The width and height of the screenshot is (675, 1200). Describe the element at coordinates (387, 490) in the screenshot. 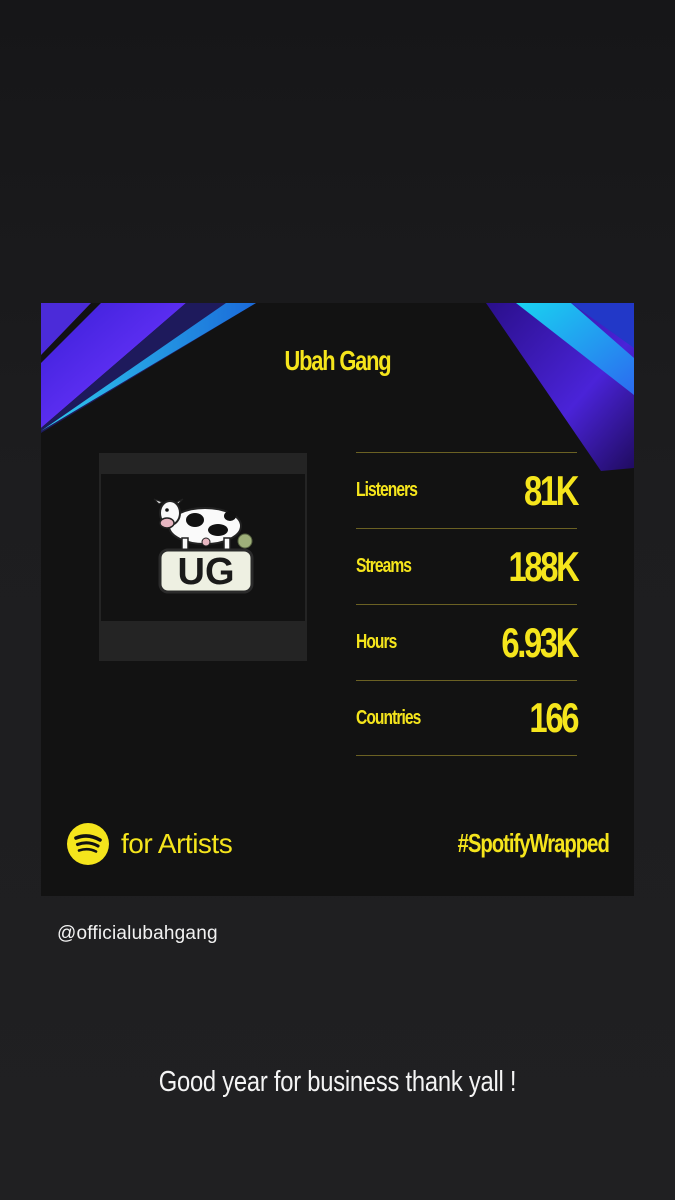

I see `stat-label: Listeners` at that location.